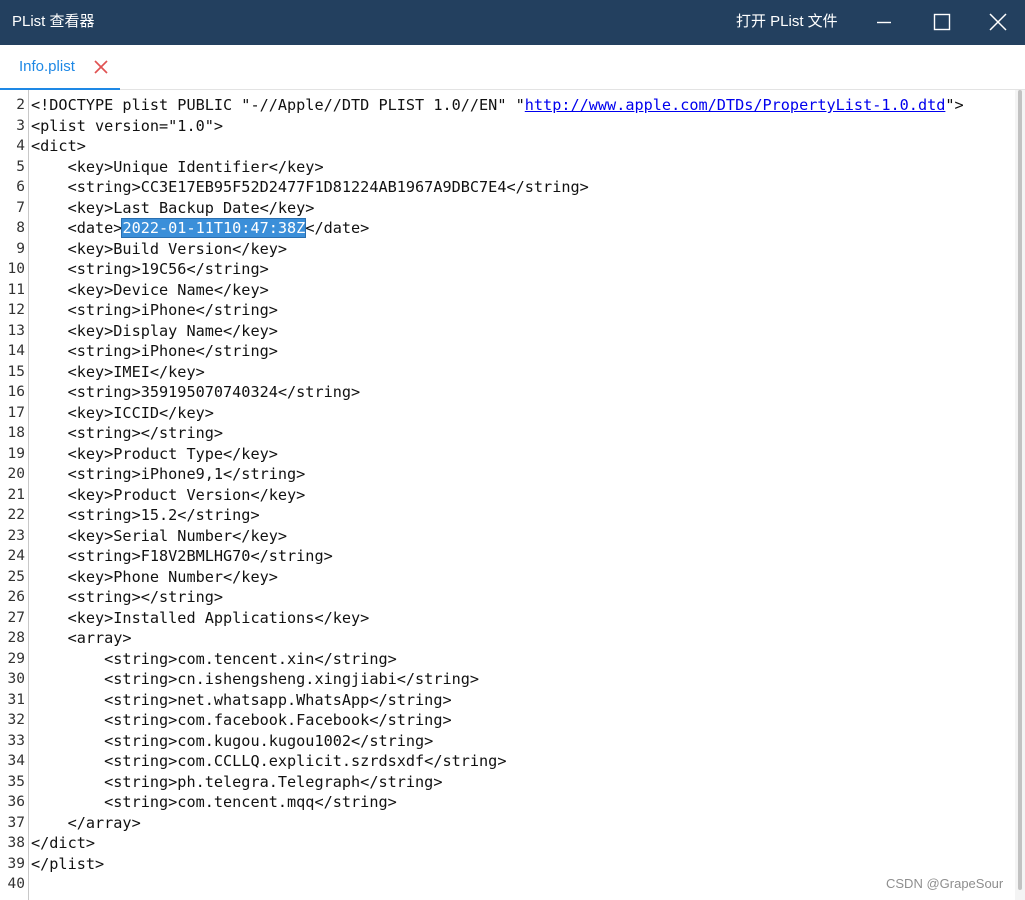  I want to click on code-line: 24 <string>F18V2BMLHG70</string>, so click(510, 556).